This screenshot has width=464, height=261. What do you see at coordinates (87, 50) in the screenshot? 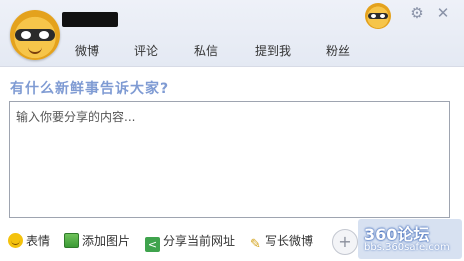
I see `tab-weibo: 微博` at bounding box center [87, 50].